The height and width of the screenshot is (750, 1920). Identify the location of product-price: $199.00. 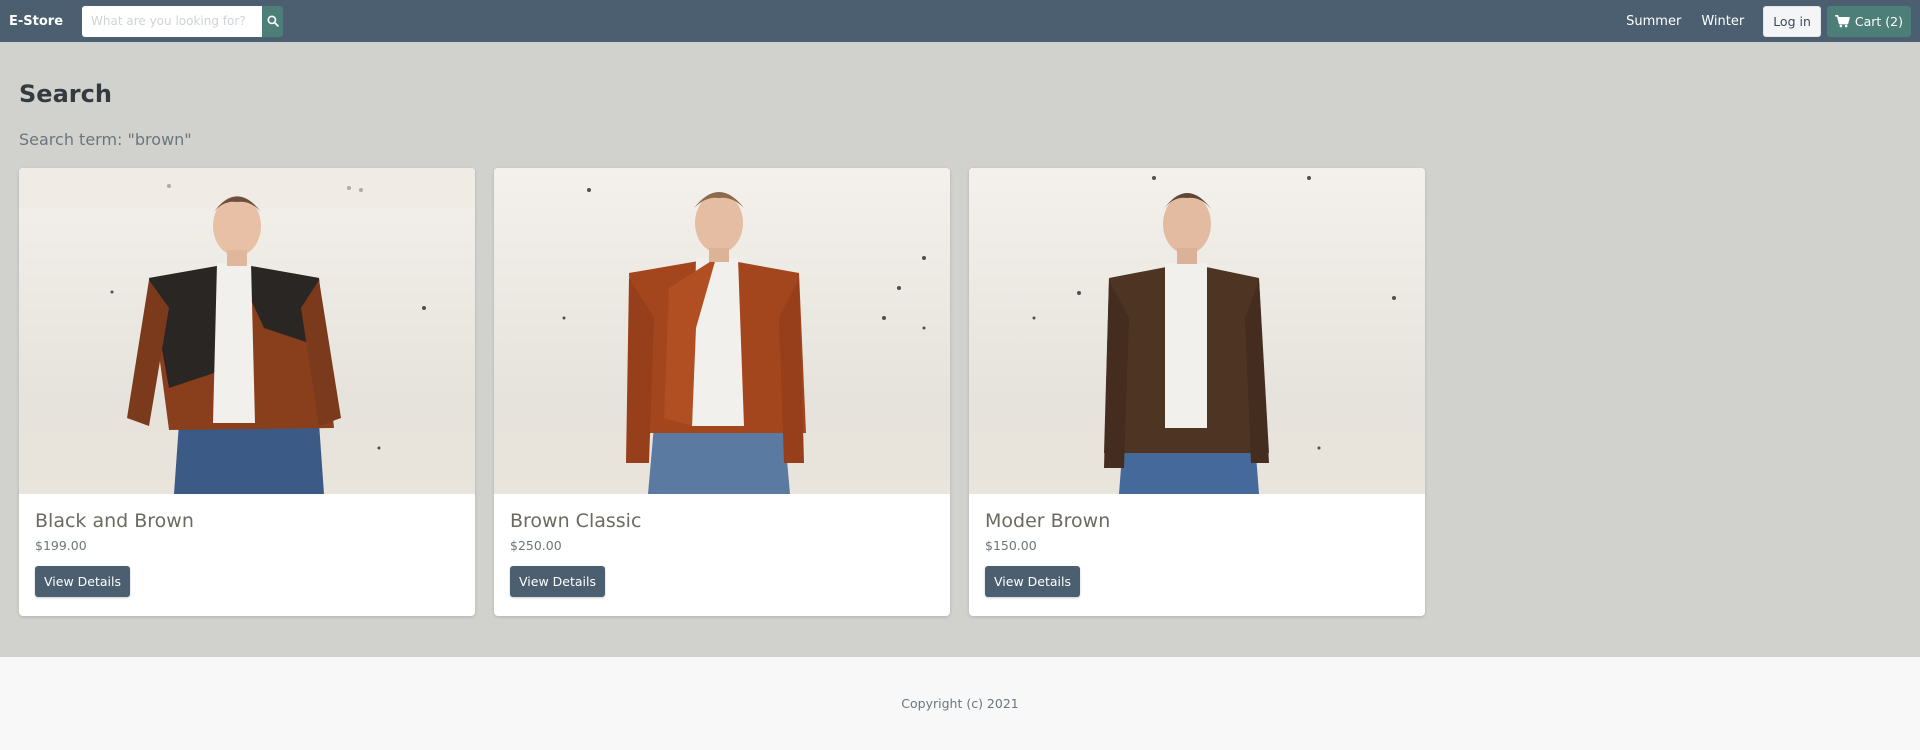
(61, 545).